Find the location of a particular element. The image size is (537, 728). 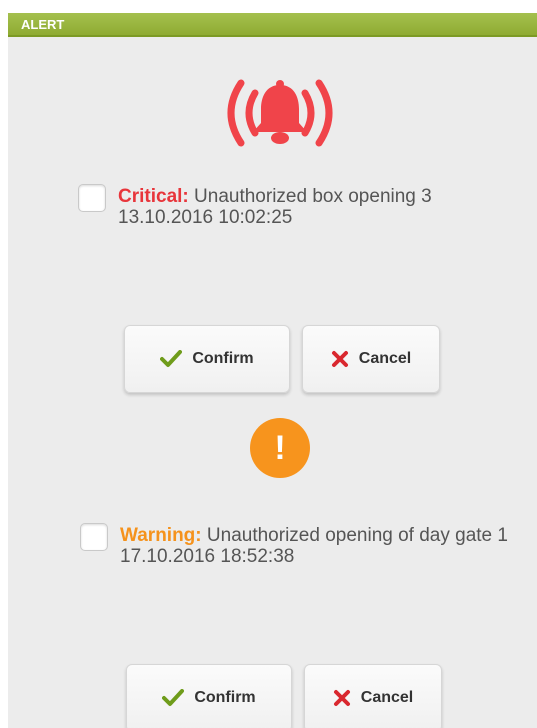

alarm-bell-icon is located at coordinates (280, 113).